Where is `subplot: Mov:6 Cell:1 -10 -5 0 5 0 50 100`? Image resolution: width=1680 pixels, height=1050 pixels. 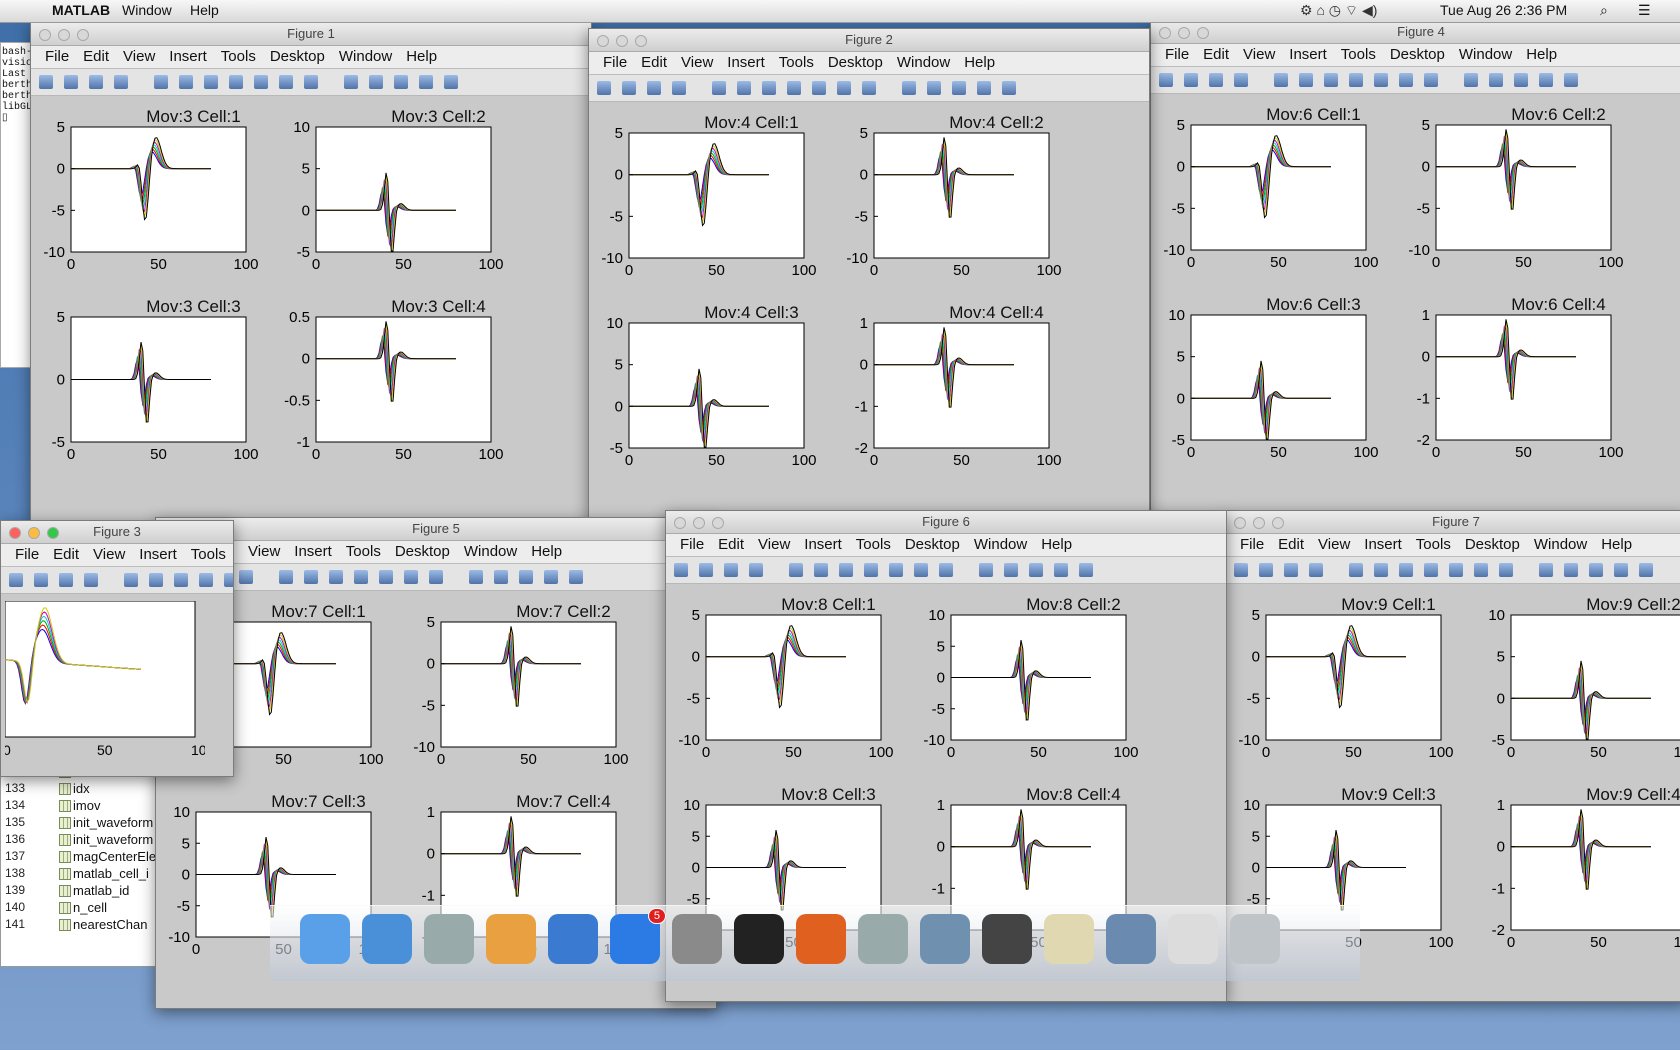
subplot: Mov:6 Cell:1 -10 -5 0 5 0 50 100 is located at coordinates (1292, 195).